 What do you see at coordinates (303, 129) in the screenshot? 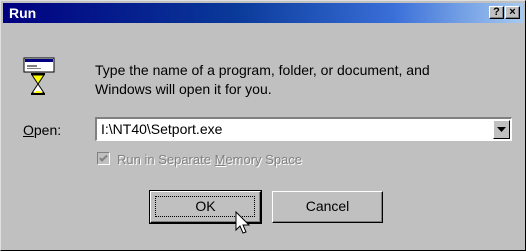
I see `open-combobox: I:\NT40\Setport.exe` at bounding box center [303, 129].